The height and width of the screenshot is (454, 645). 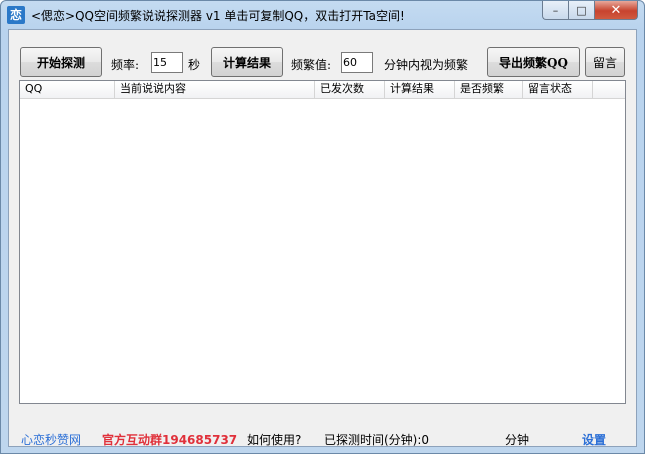 What do you see at coordinates (61, 62) in the screenshot?
I see `start-detect-button: 开始探测` at bounding box center [61, 62].